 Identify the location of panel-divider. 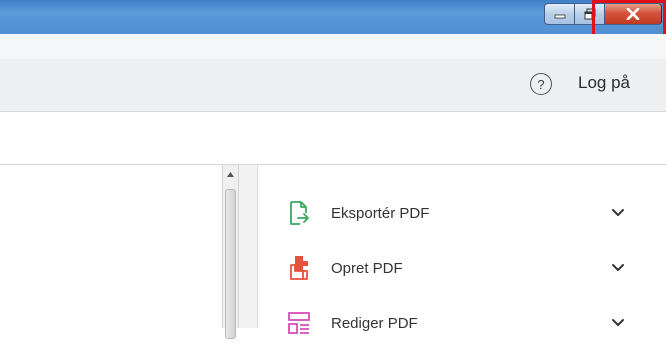
(248, 246).